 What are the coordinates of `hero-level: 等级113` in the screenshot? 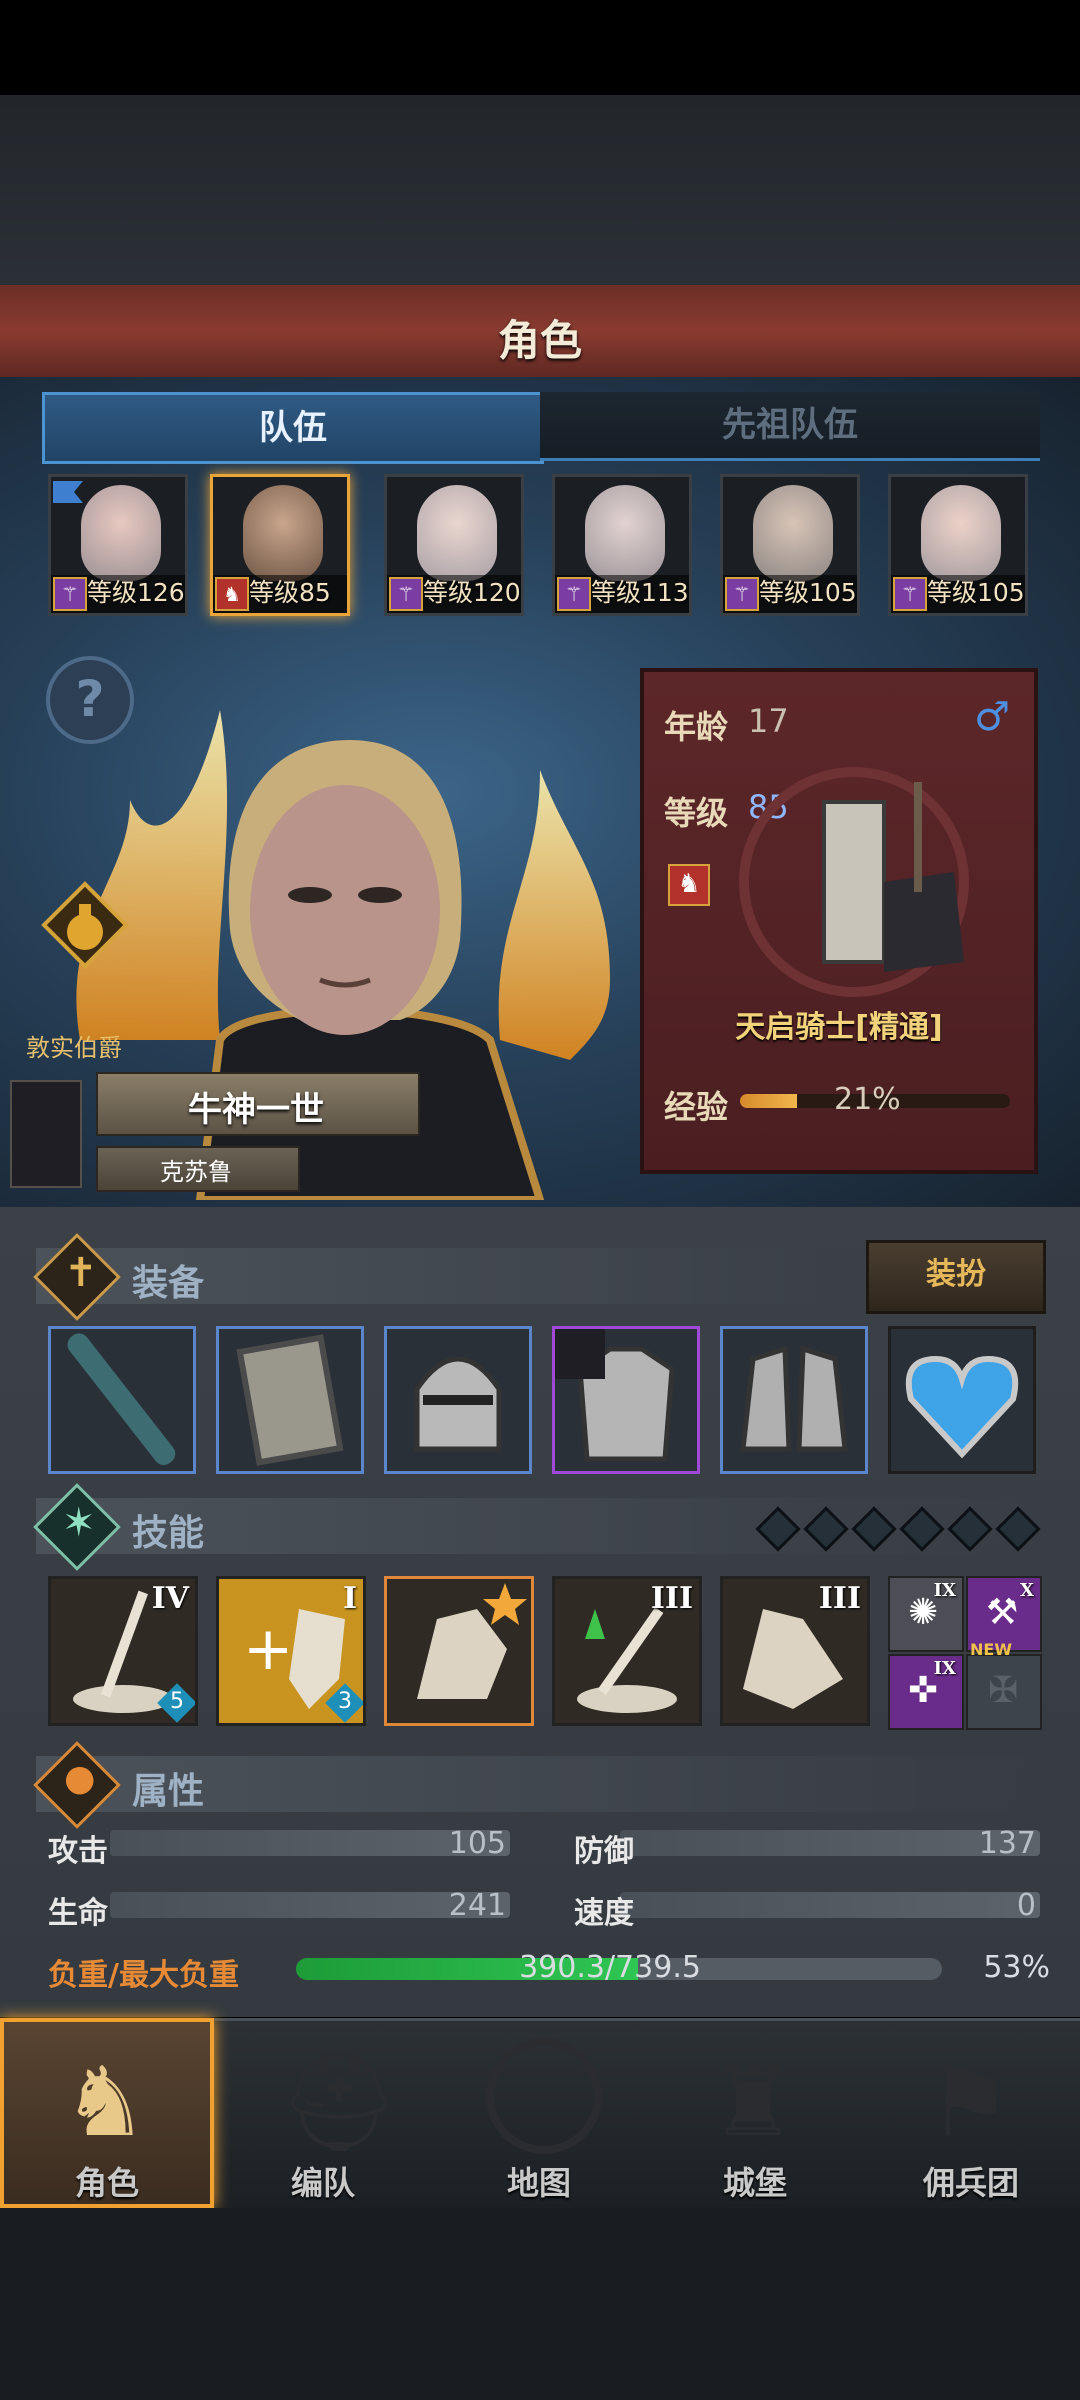 It's located at (640, 592).